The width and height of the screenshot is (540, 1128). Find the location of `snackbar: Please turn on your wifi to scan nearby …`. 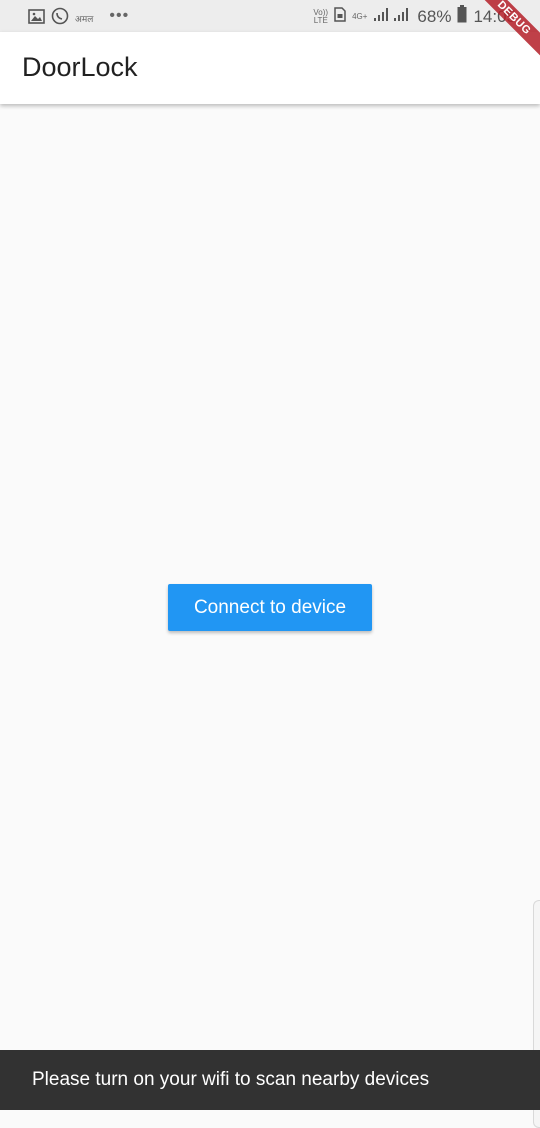

snackbar: Please turn on your wifi to scan nearby … is located at coordinates (270, 1080).